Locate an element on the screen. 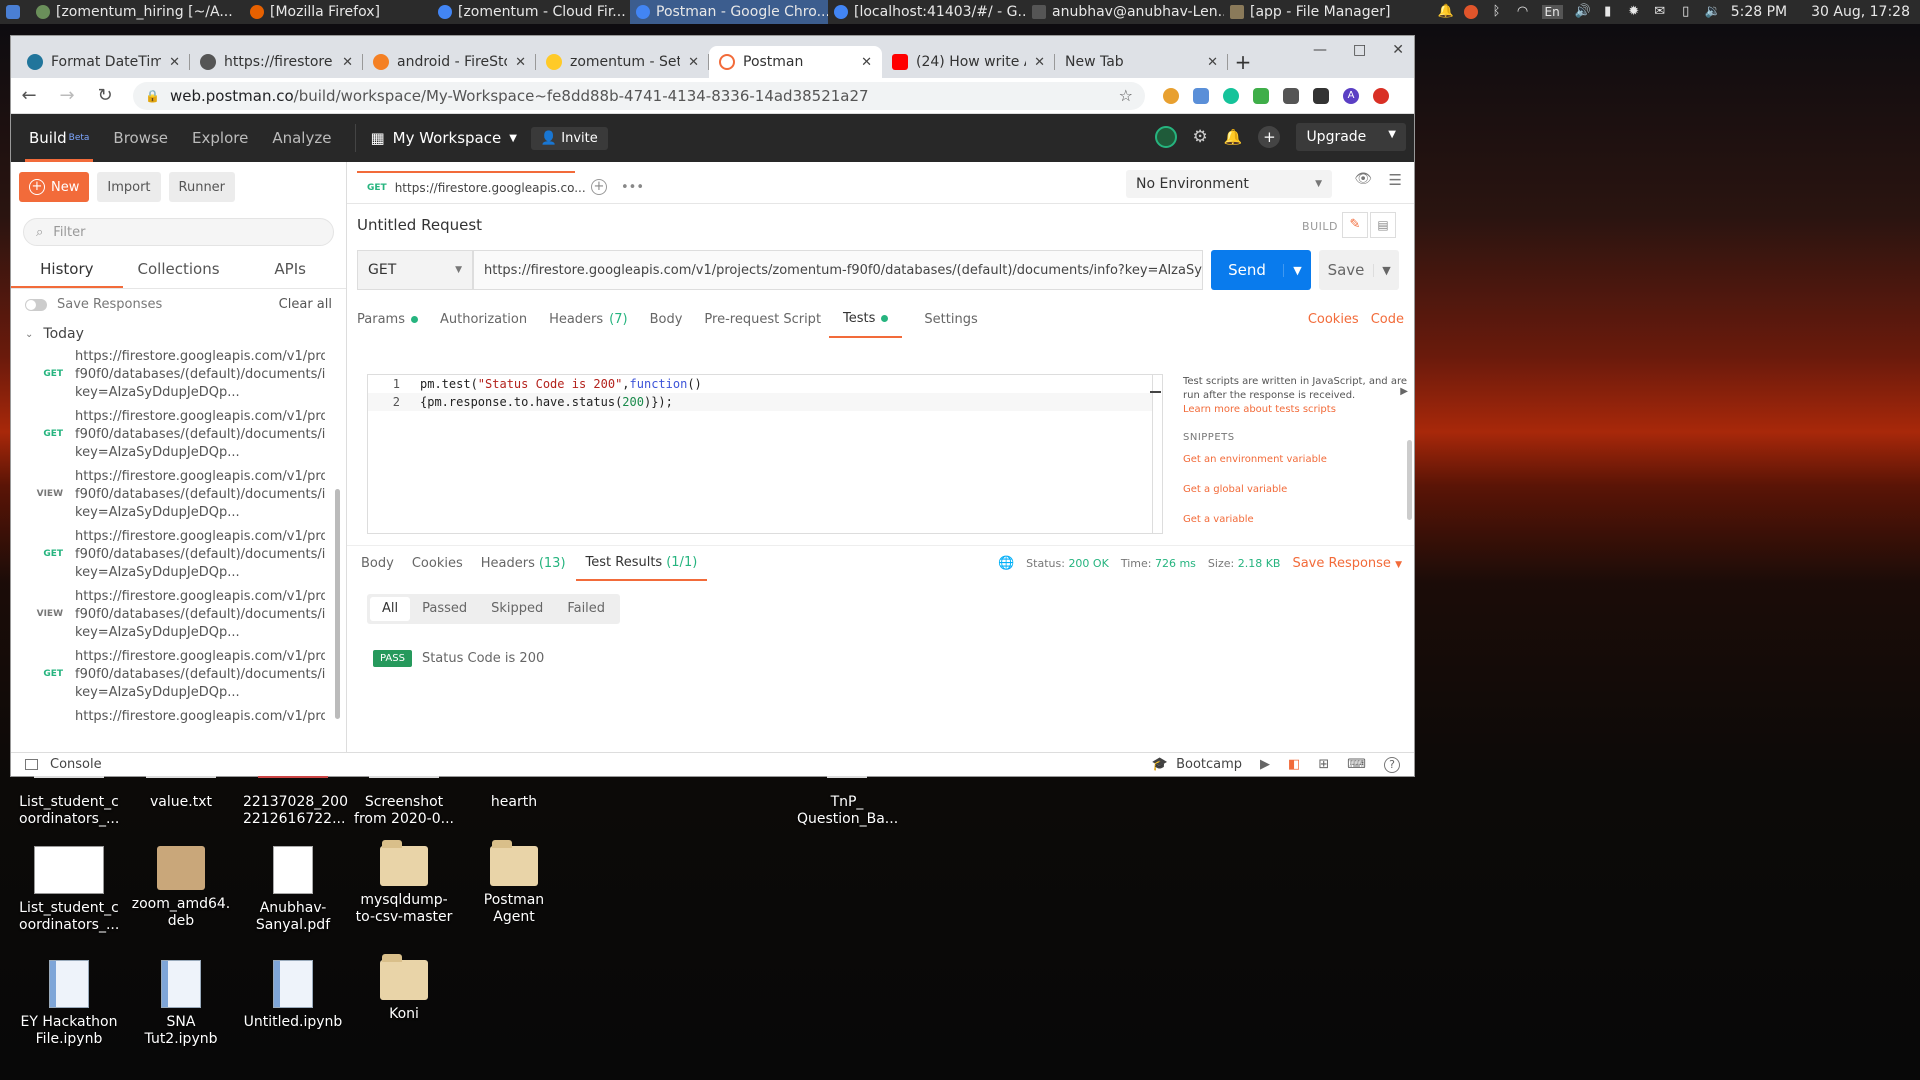  bluetooth-icon: ᛒ is located at coordinates (1497, 12).